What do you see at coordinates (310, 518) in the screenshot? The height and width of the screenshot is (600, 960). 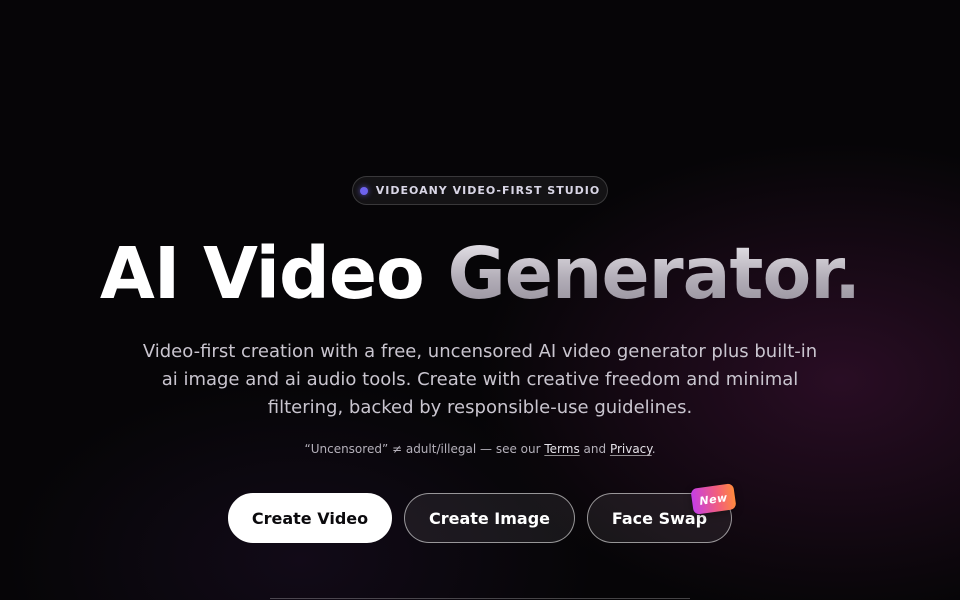 I see `create-video-button: Create Video` at bounding box center [310, 518].